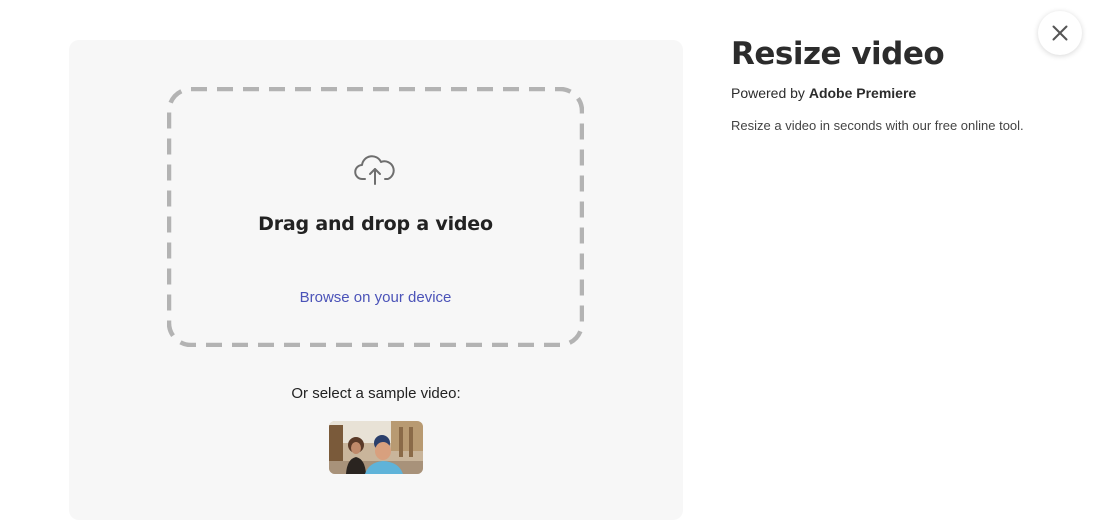 This screenshot has height=525, width=1094. What do you see at coordinates (375, 297) in the screenshot?
I see `browse-device-link: Browse on your device` at bounding box center [375, 297].